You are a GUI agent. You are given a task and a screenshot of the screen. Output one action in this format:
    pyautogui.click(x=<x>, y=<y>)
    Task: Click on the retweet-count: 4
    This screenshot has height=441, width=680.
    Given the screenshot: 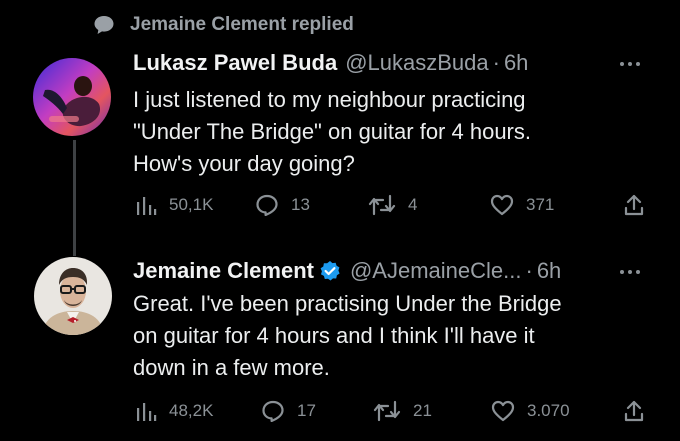 What is the action you would take?
    pyautogui.click(x=413, y=204)
    